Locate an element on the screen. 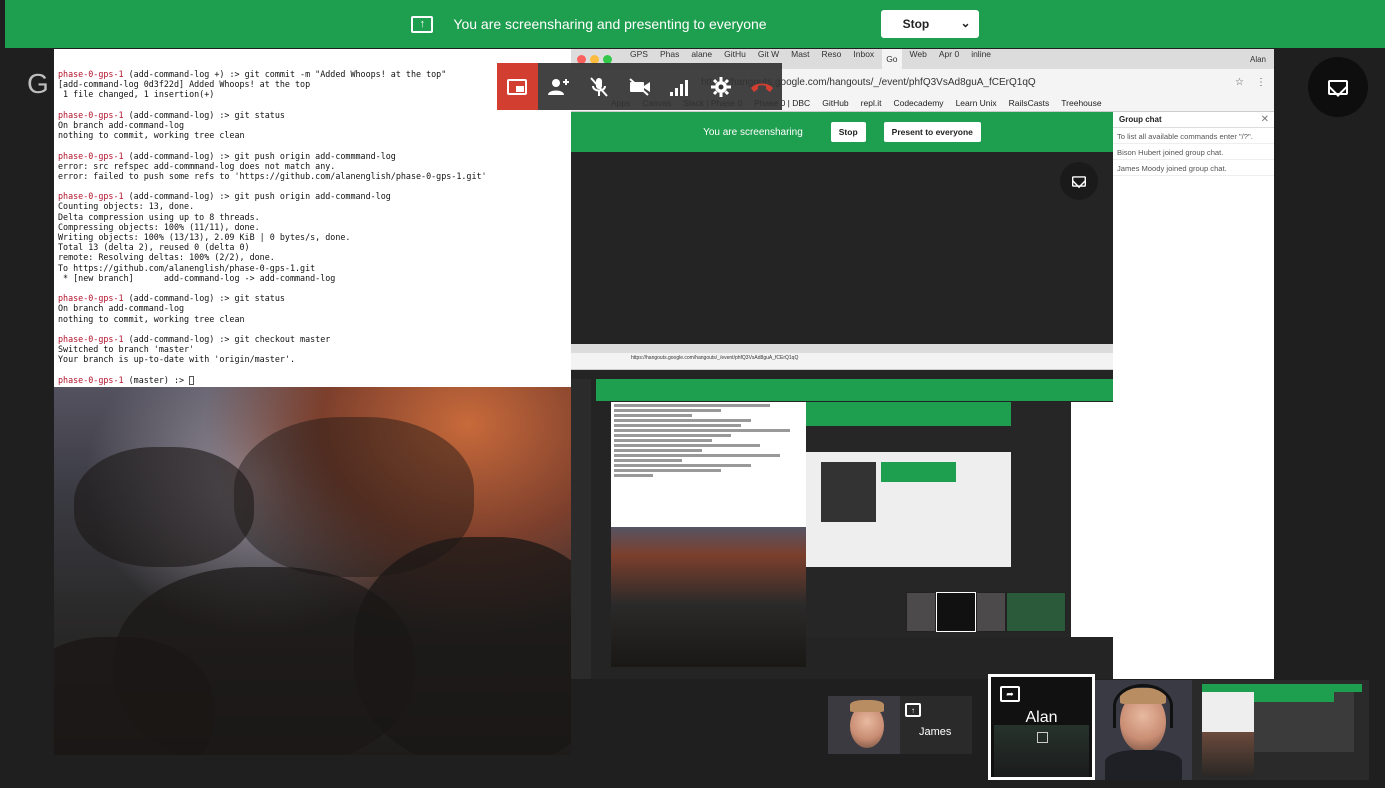 The width and height of the screenshot is (1385, 788). presenting-icon is located at coordinates (1042, 737).